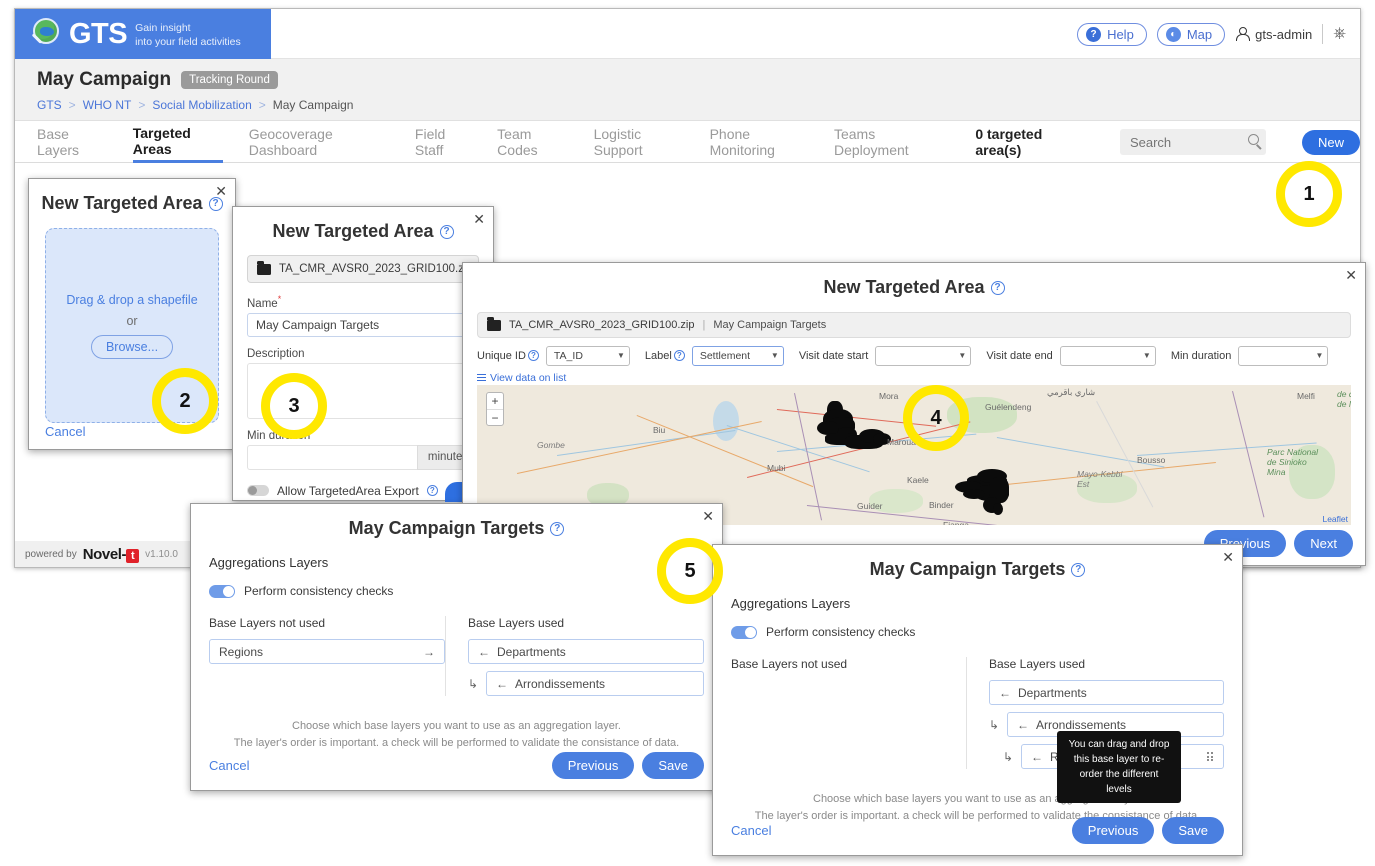  I want to click on allow-export-toggle, so click(258, 491).